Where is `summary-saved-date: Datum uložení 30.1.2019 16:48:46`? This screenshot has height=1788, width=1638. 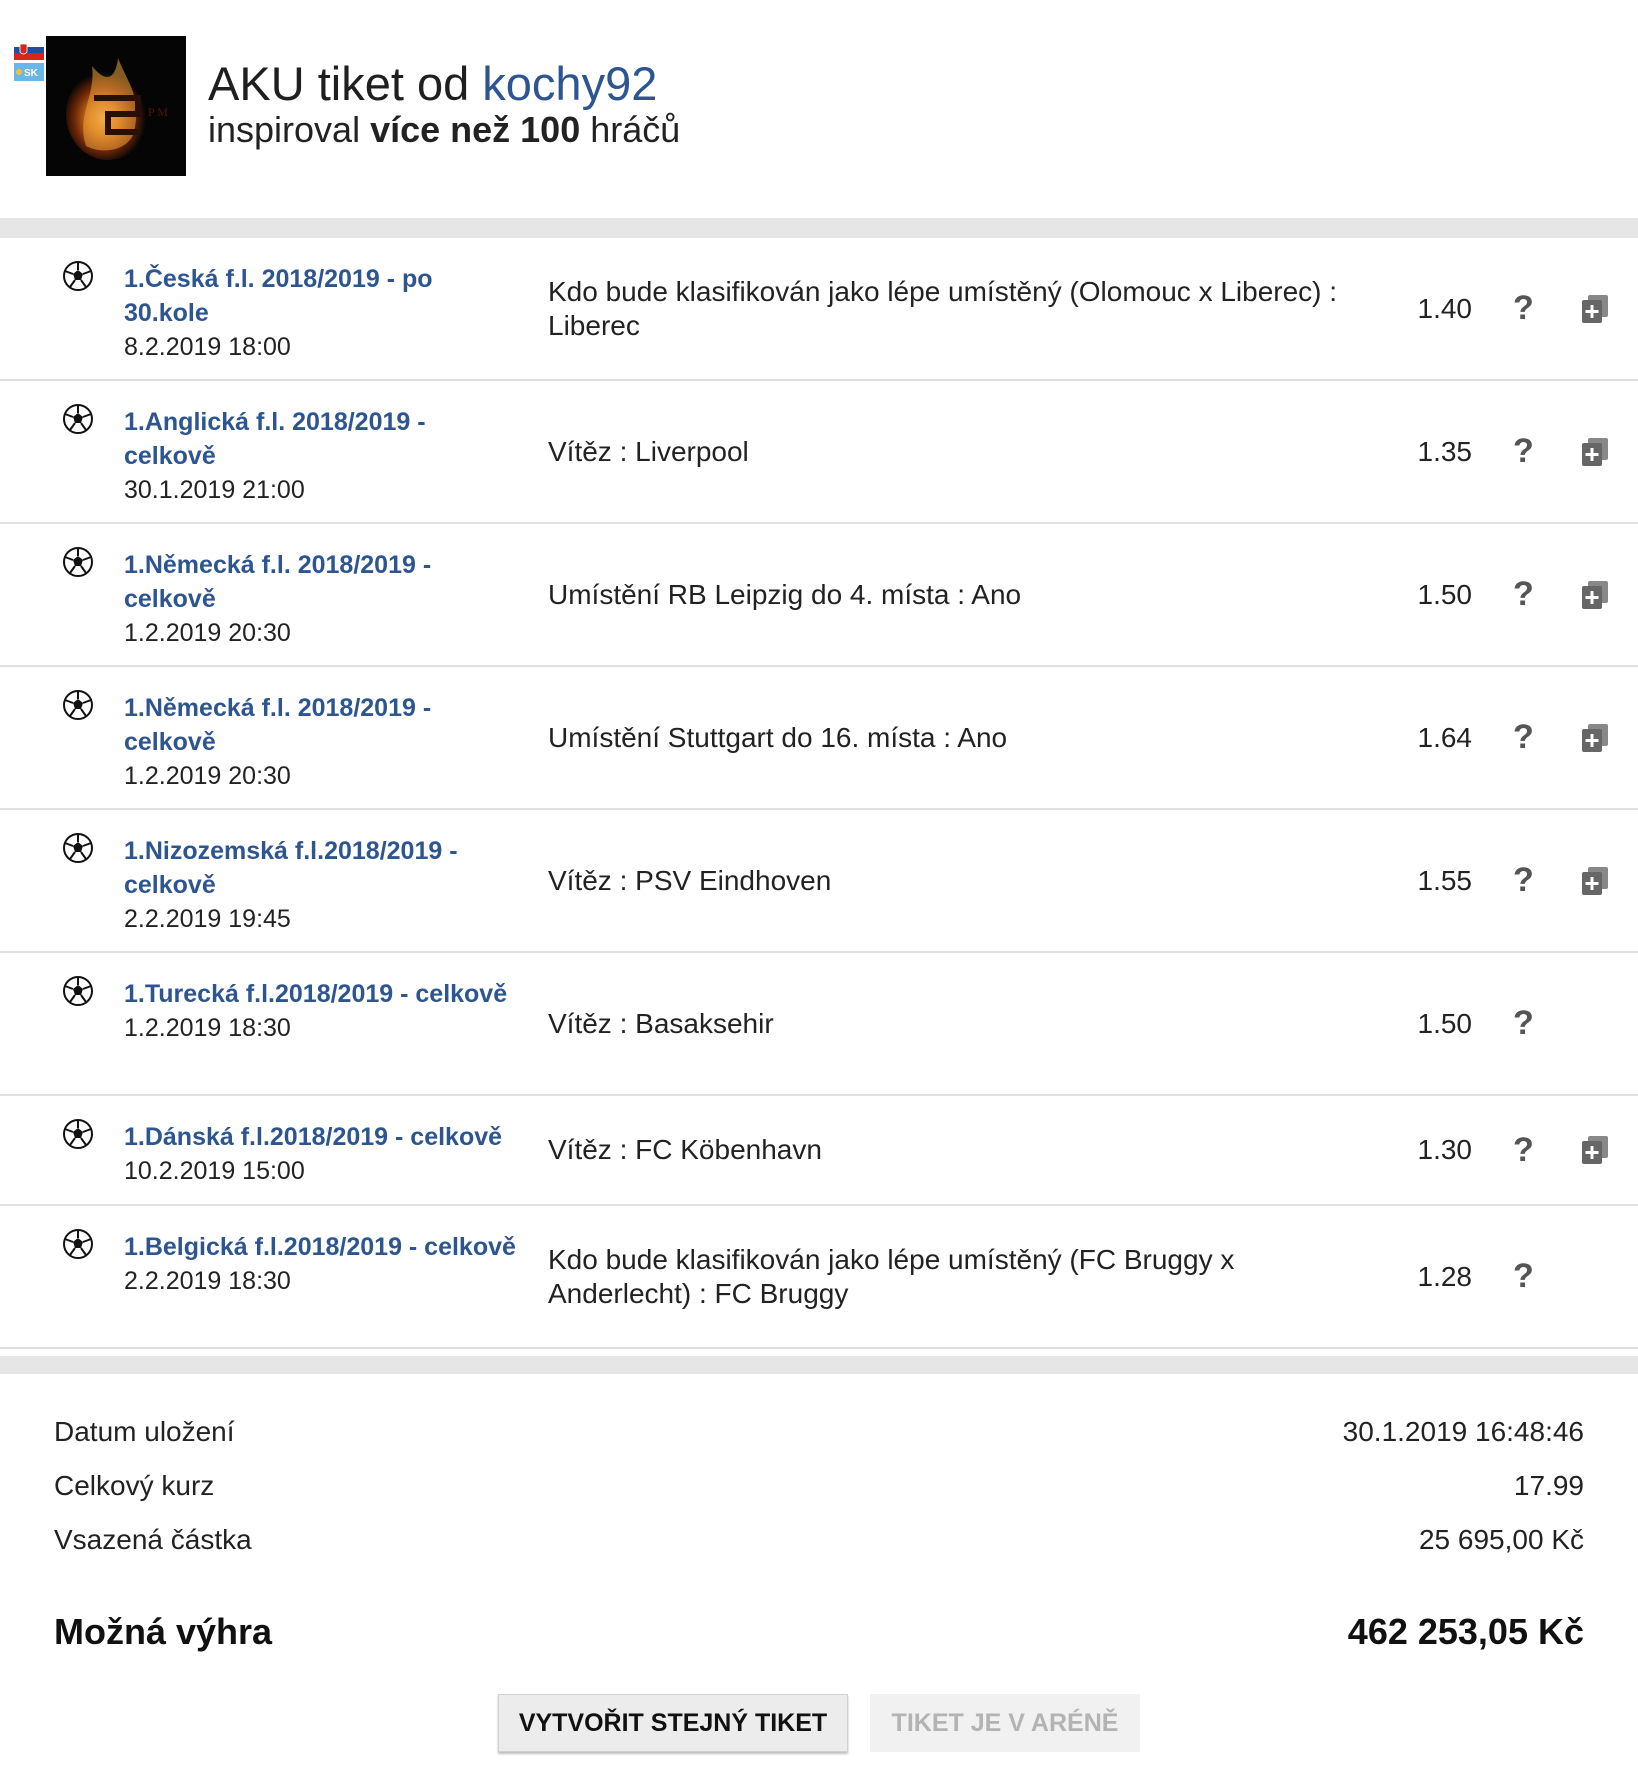 summary-saved-date: Datum uložení 30.1.2019 16:48:46 is located at coordinates (819, 1432).